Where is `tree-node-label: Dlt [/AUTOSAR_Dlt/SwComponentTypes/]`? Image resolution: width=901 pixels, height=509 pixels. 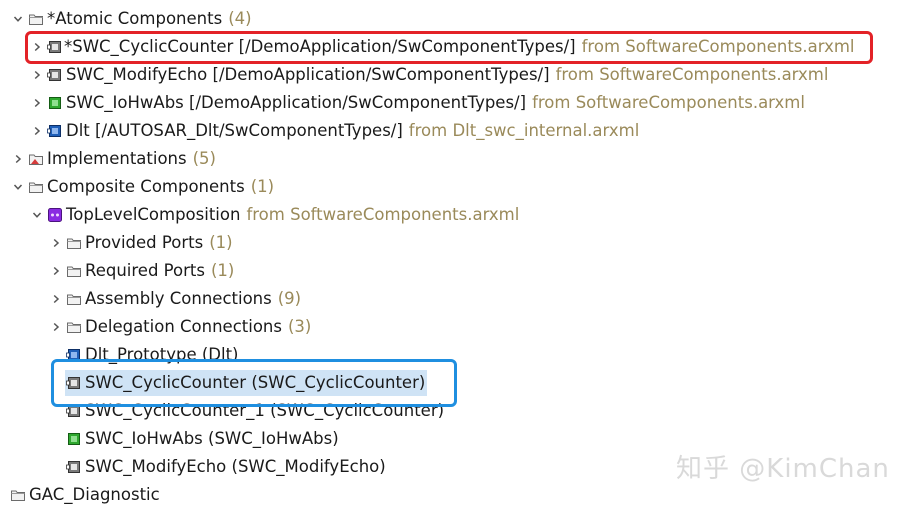
tree-node-label: Dlt [/AUTOSAR_Dlt/SwComponentTypes/] is located at coordinates (234, 130).